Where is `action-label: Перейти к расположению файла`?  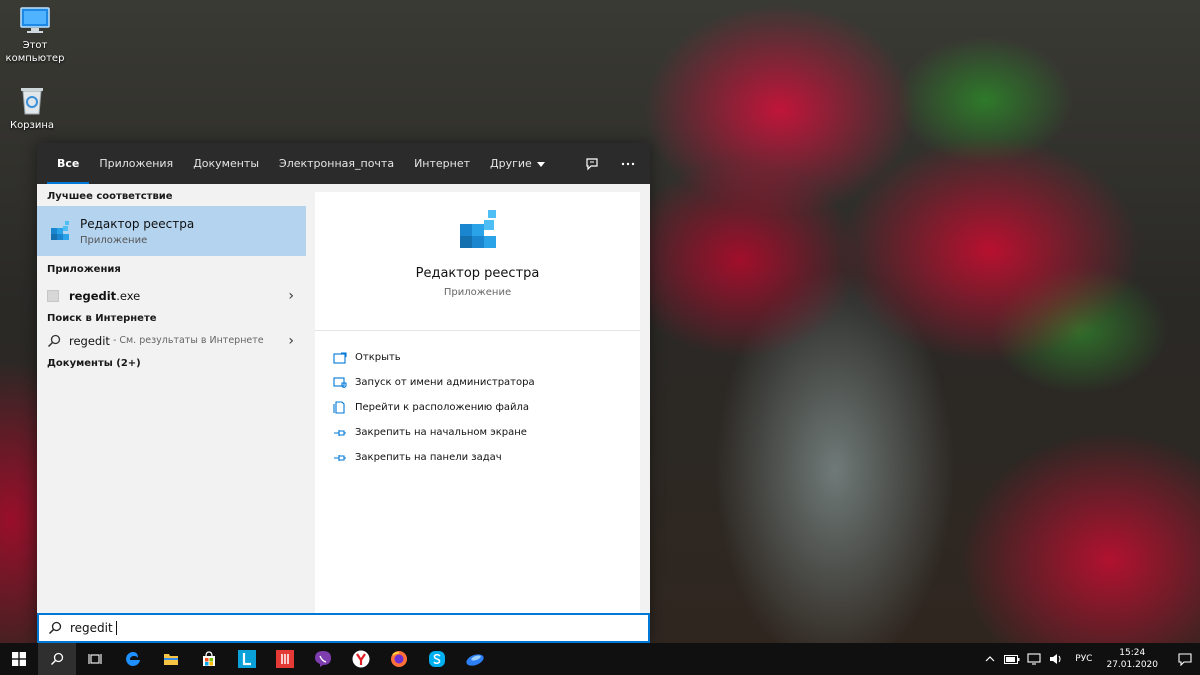
action-label: Перейти к расположению файла is located at coordinates (442, 407).